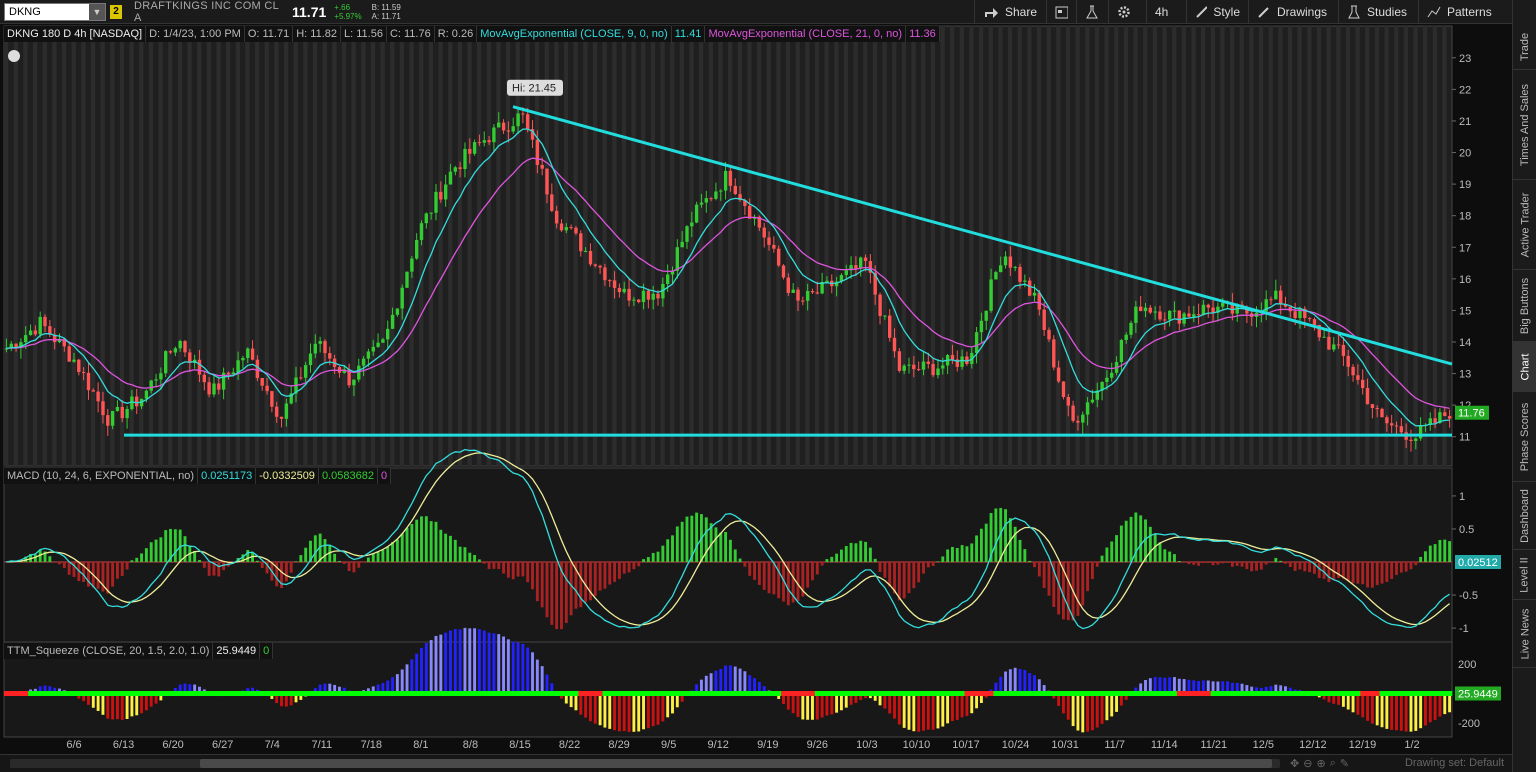 Image resolution: width=1536 pixels, height=772 pixels. Describe the element at coordinates (1524, 516) in the screenshot. I see `sidebar-tab-dashboard: Dashboard` at that location.